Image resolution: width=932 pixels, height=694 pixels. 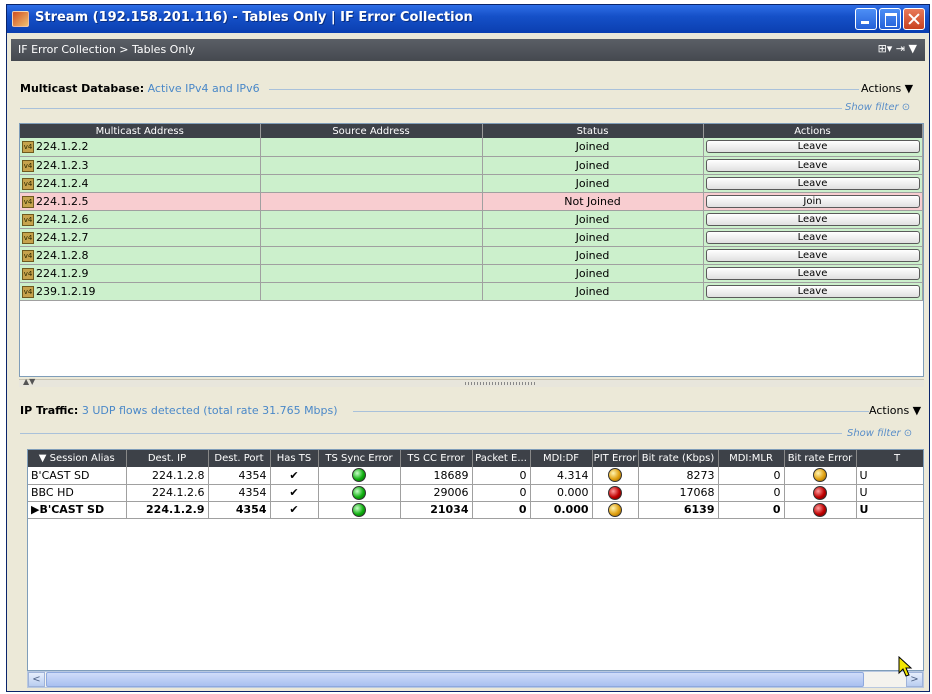 What do you see at coordinates (593, 201) in the screenshot?
I see `status-cell: Not Joined` at bounding box center [593, 201].